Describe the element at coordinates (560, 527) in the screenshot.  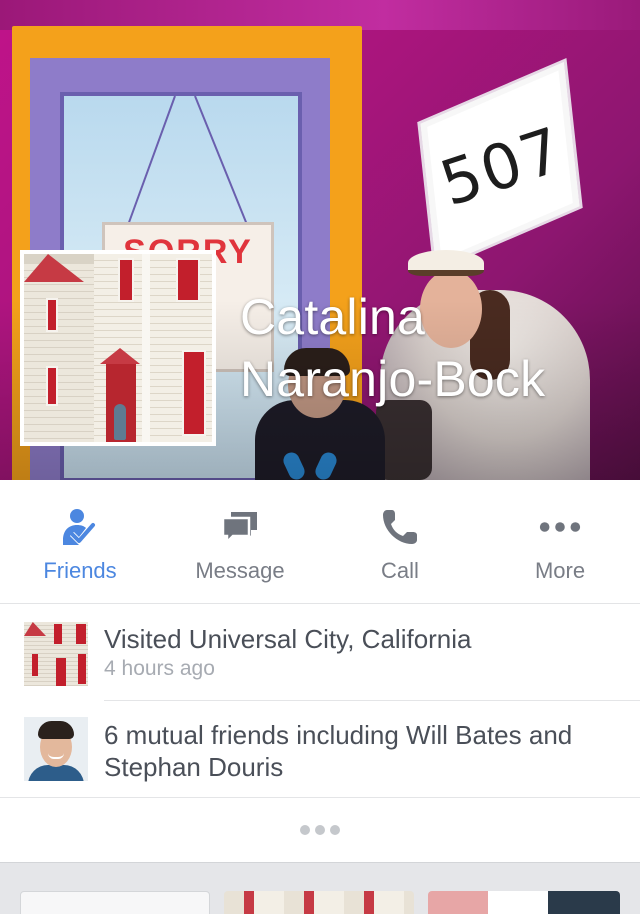
I see `more-dots-icon` at that location.